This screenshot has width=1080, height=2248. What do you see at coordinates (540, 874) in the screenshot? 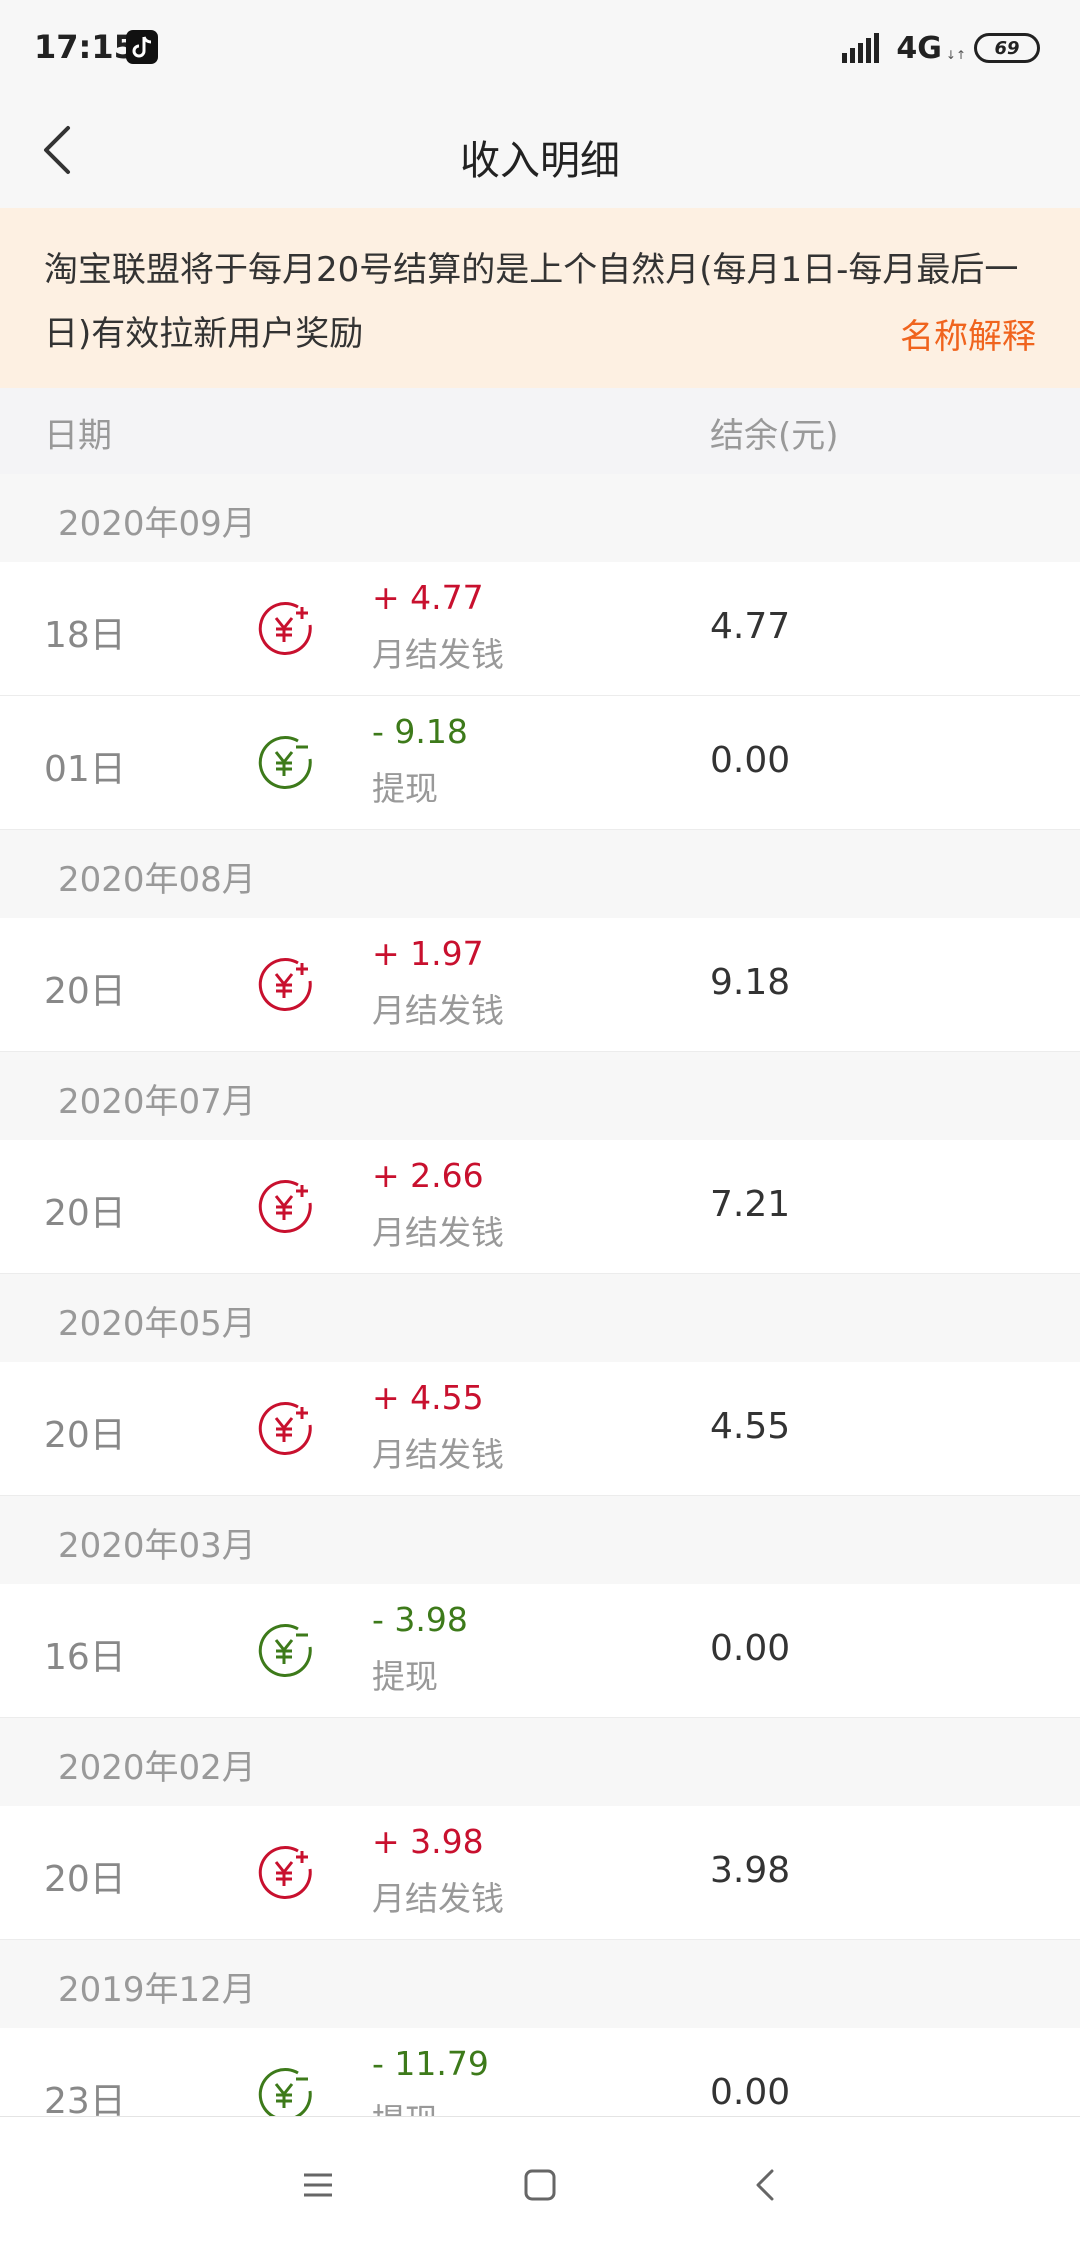
I see `month-header: 2020年08月` at bounding box center [540, 874].